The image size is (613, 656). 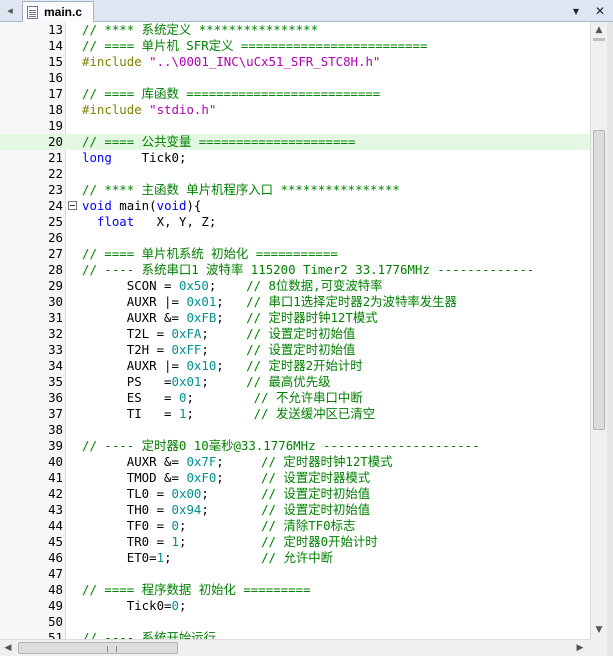 I want to click on code-token: float, so click(x=115, y=221).